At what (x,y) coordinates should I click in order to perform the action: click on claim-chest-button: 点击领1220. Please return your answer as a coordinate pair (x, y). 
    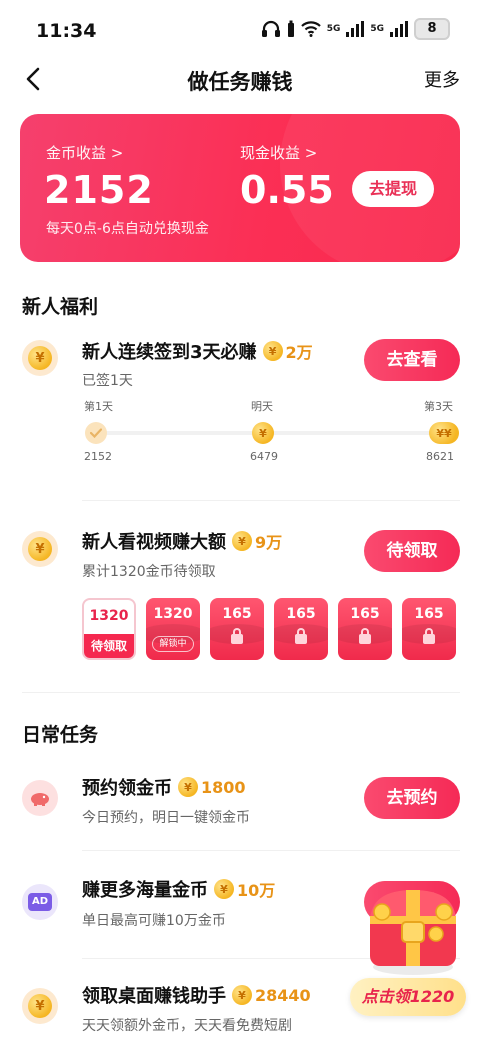
    Looking at the image, I should click on (408, 997).